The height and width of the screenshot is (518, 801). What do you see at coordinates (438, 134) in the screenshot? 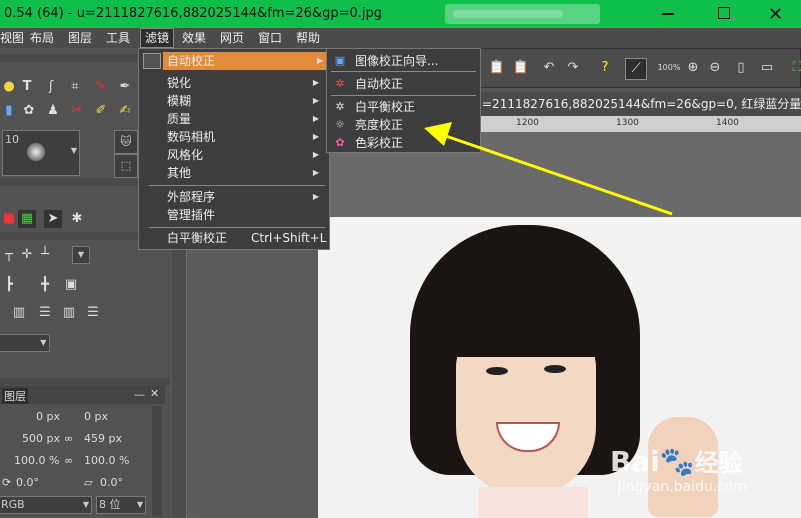
I see `arrow-head` at bounding box center [438, 134].